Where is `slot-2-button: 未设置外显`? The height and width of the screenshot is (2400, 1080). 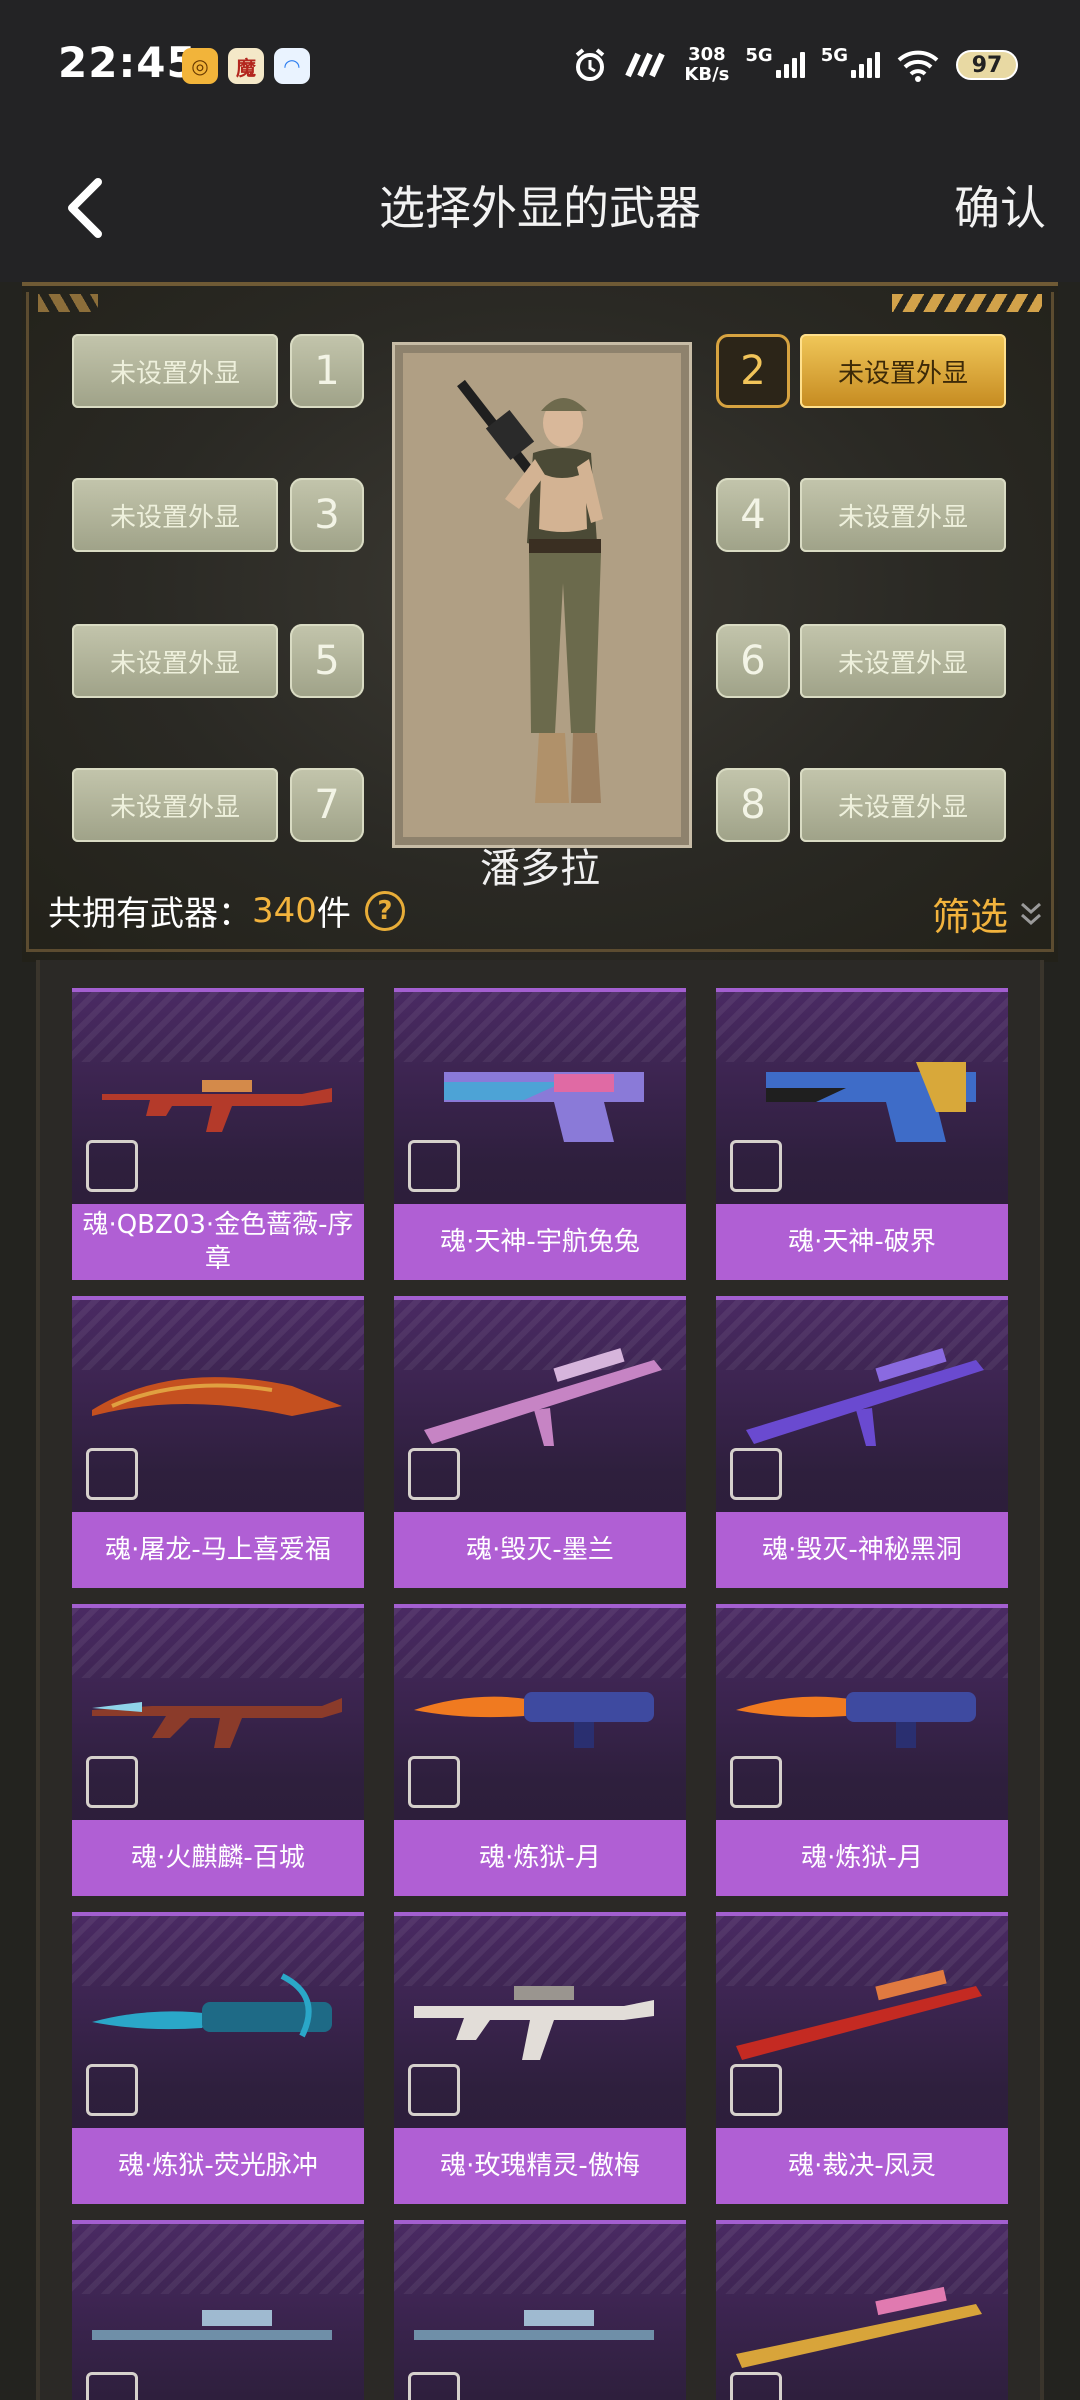
slot-2-button: 未设置外显 is located at coordinates (903, 371).